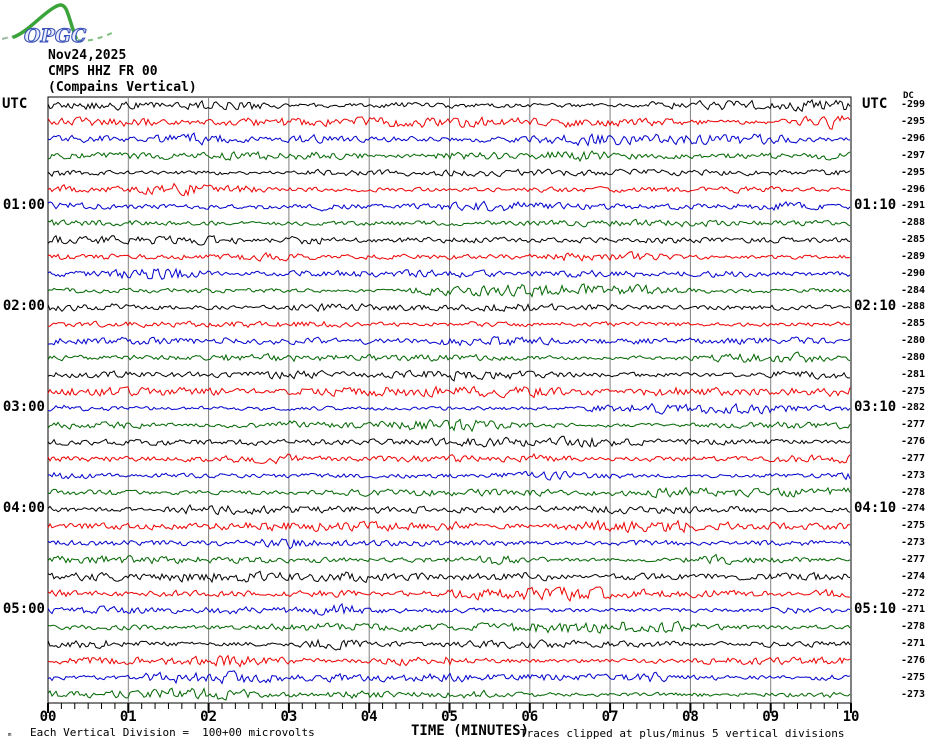 The image size is (930, 744). Describe the element at coordinates (913, 408) in the screenshot. I see `dc-value: -282` at that location.